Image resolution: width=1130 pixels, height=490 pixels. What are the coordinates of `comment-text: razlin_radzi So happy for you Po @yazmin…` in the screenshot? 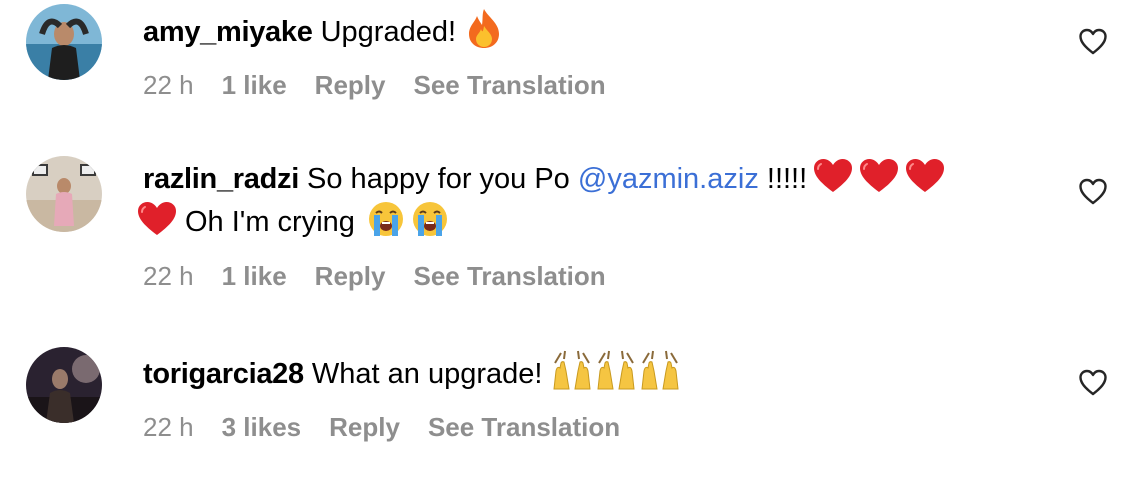 It's located at (593, 179).